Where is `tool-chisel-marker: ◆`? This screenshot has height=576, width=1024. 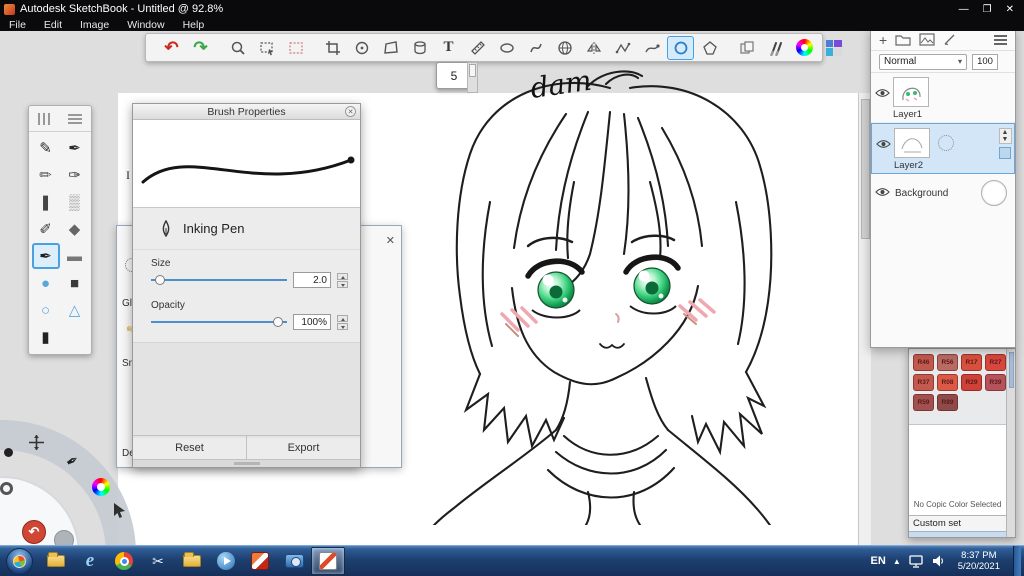
tool-chisel-marker: ◆ is located at coordinates (75, 229).